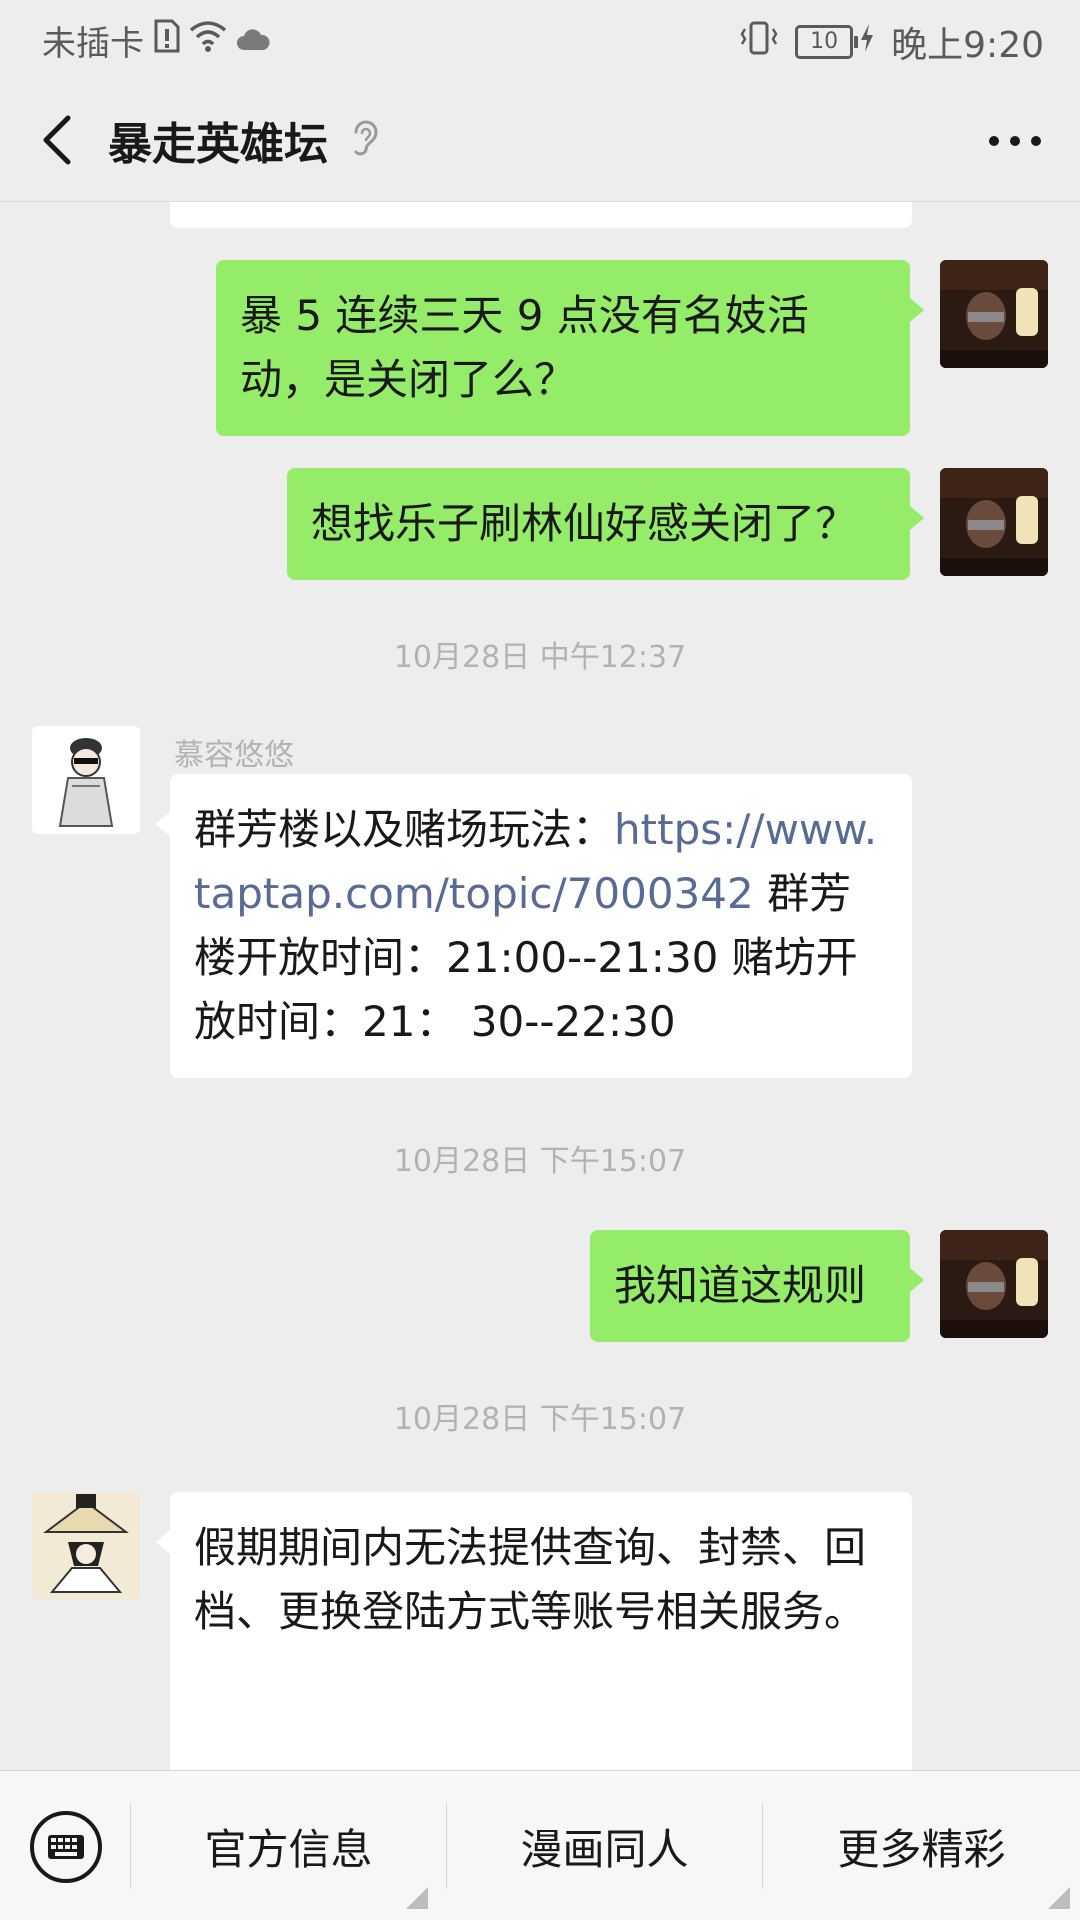 The width and height of the screenshot is (1080, 1920). Describe the element at coordinates (524, 347) in the screenshot. I see `message-text: 暴 5 连续三天 9 点没有名妓活动，是关闭了么？` at that location.